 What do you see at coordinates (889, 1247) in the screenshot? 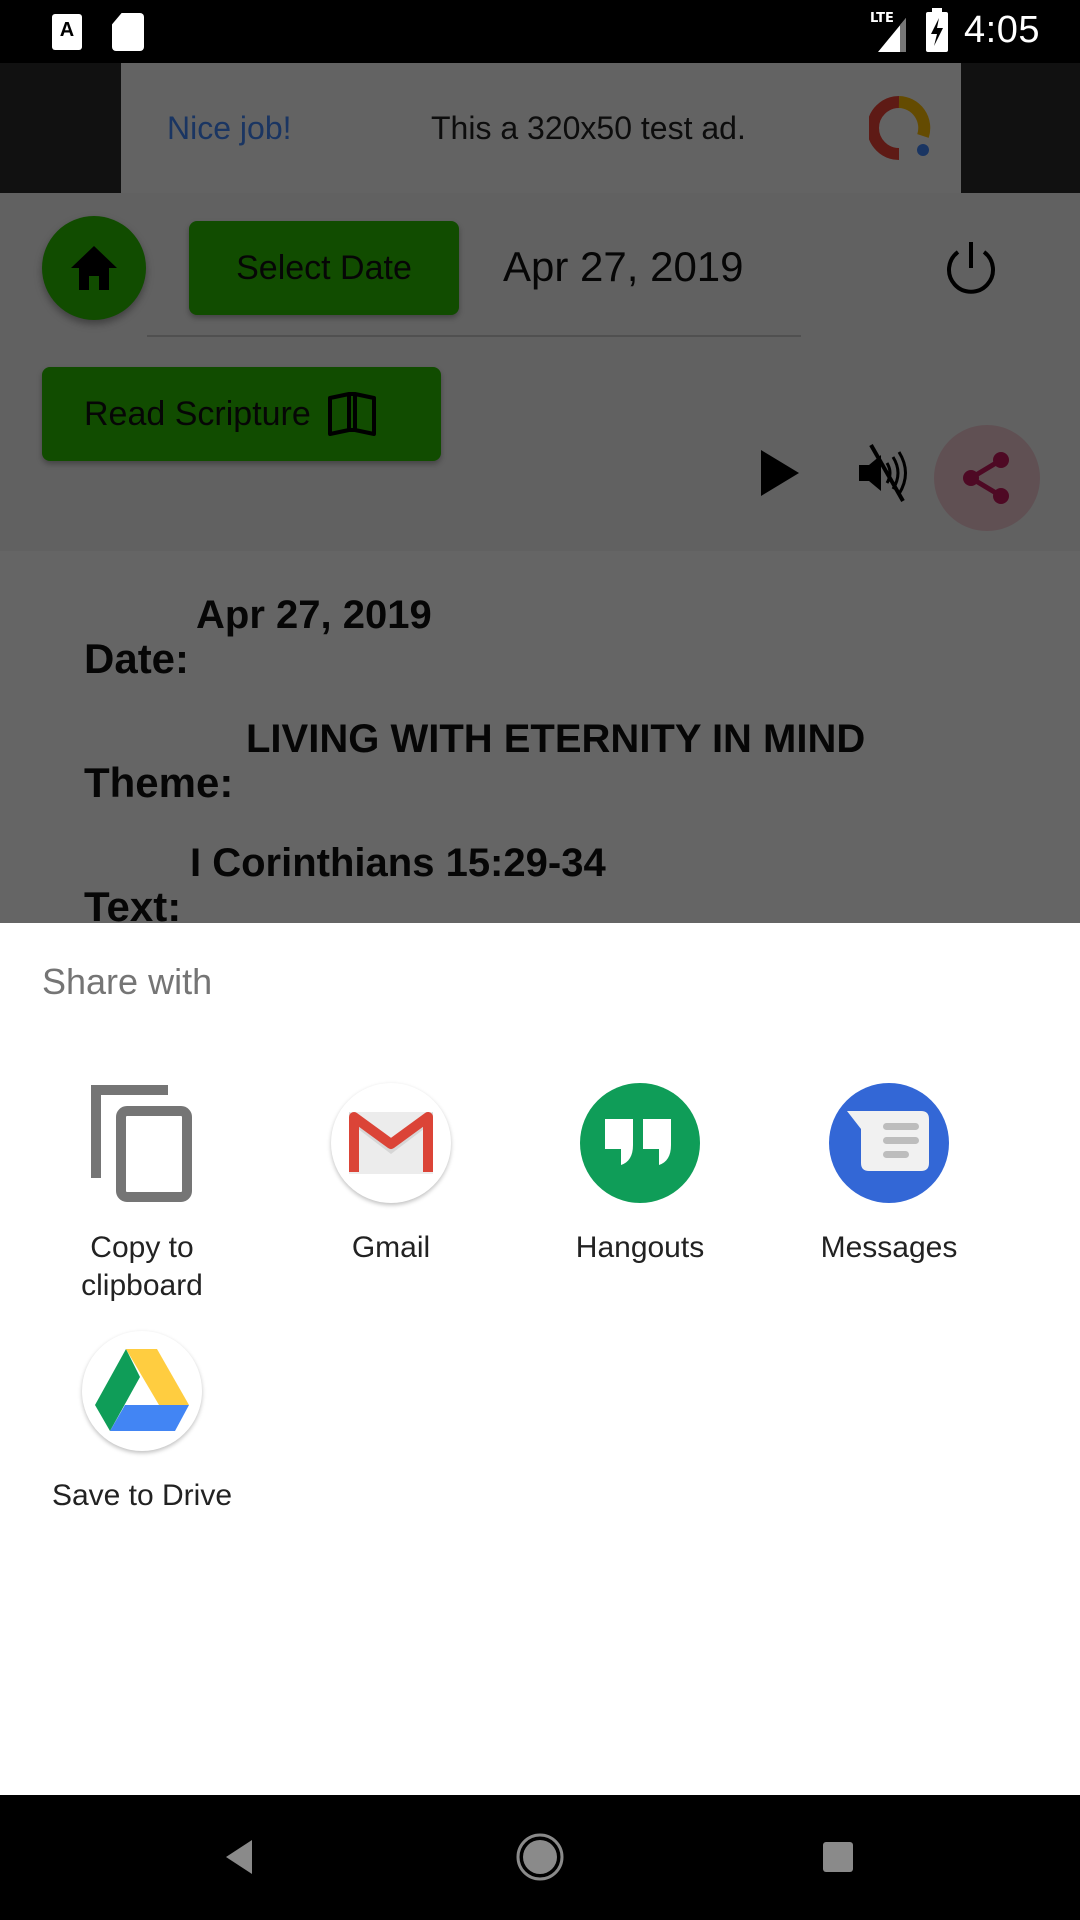
I see `share-target-label: Messages` at bounding box center [889, 1247].